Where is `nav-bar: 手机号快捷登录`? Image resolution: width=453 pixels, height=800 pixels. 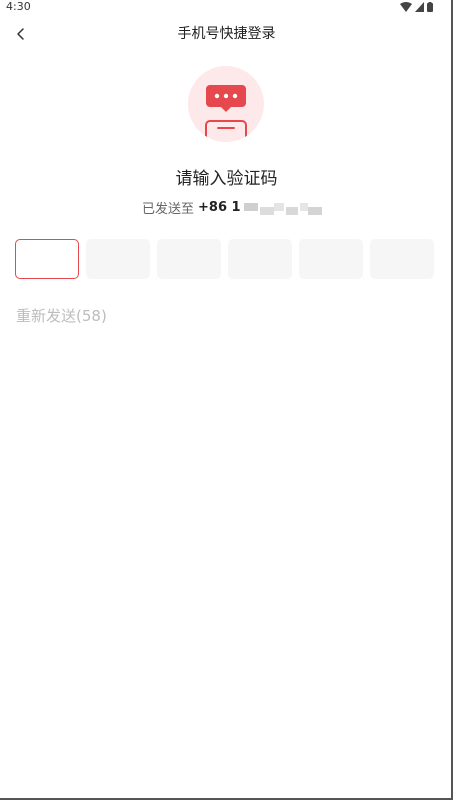 nav-bar: 手机号快捷登录 is located at coordinates (226, 34).